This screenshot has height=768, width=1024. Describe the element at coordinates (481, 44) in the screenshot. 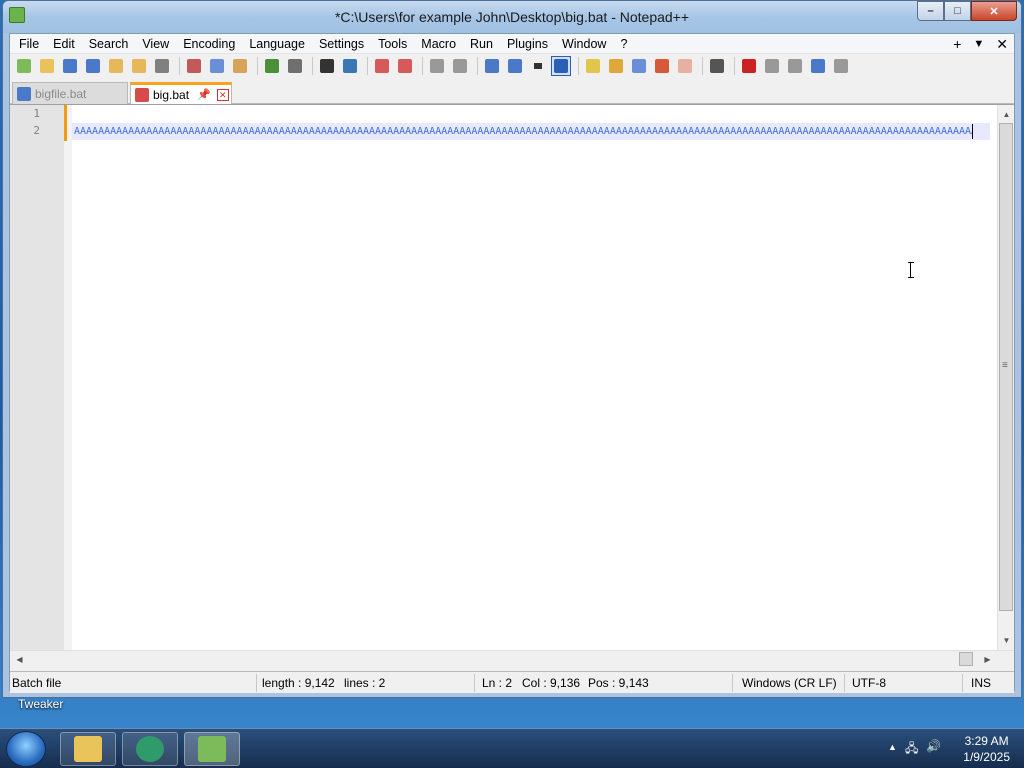

I see `menu-run: Run` at that location.